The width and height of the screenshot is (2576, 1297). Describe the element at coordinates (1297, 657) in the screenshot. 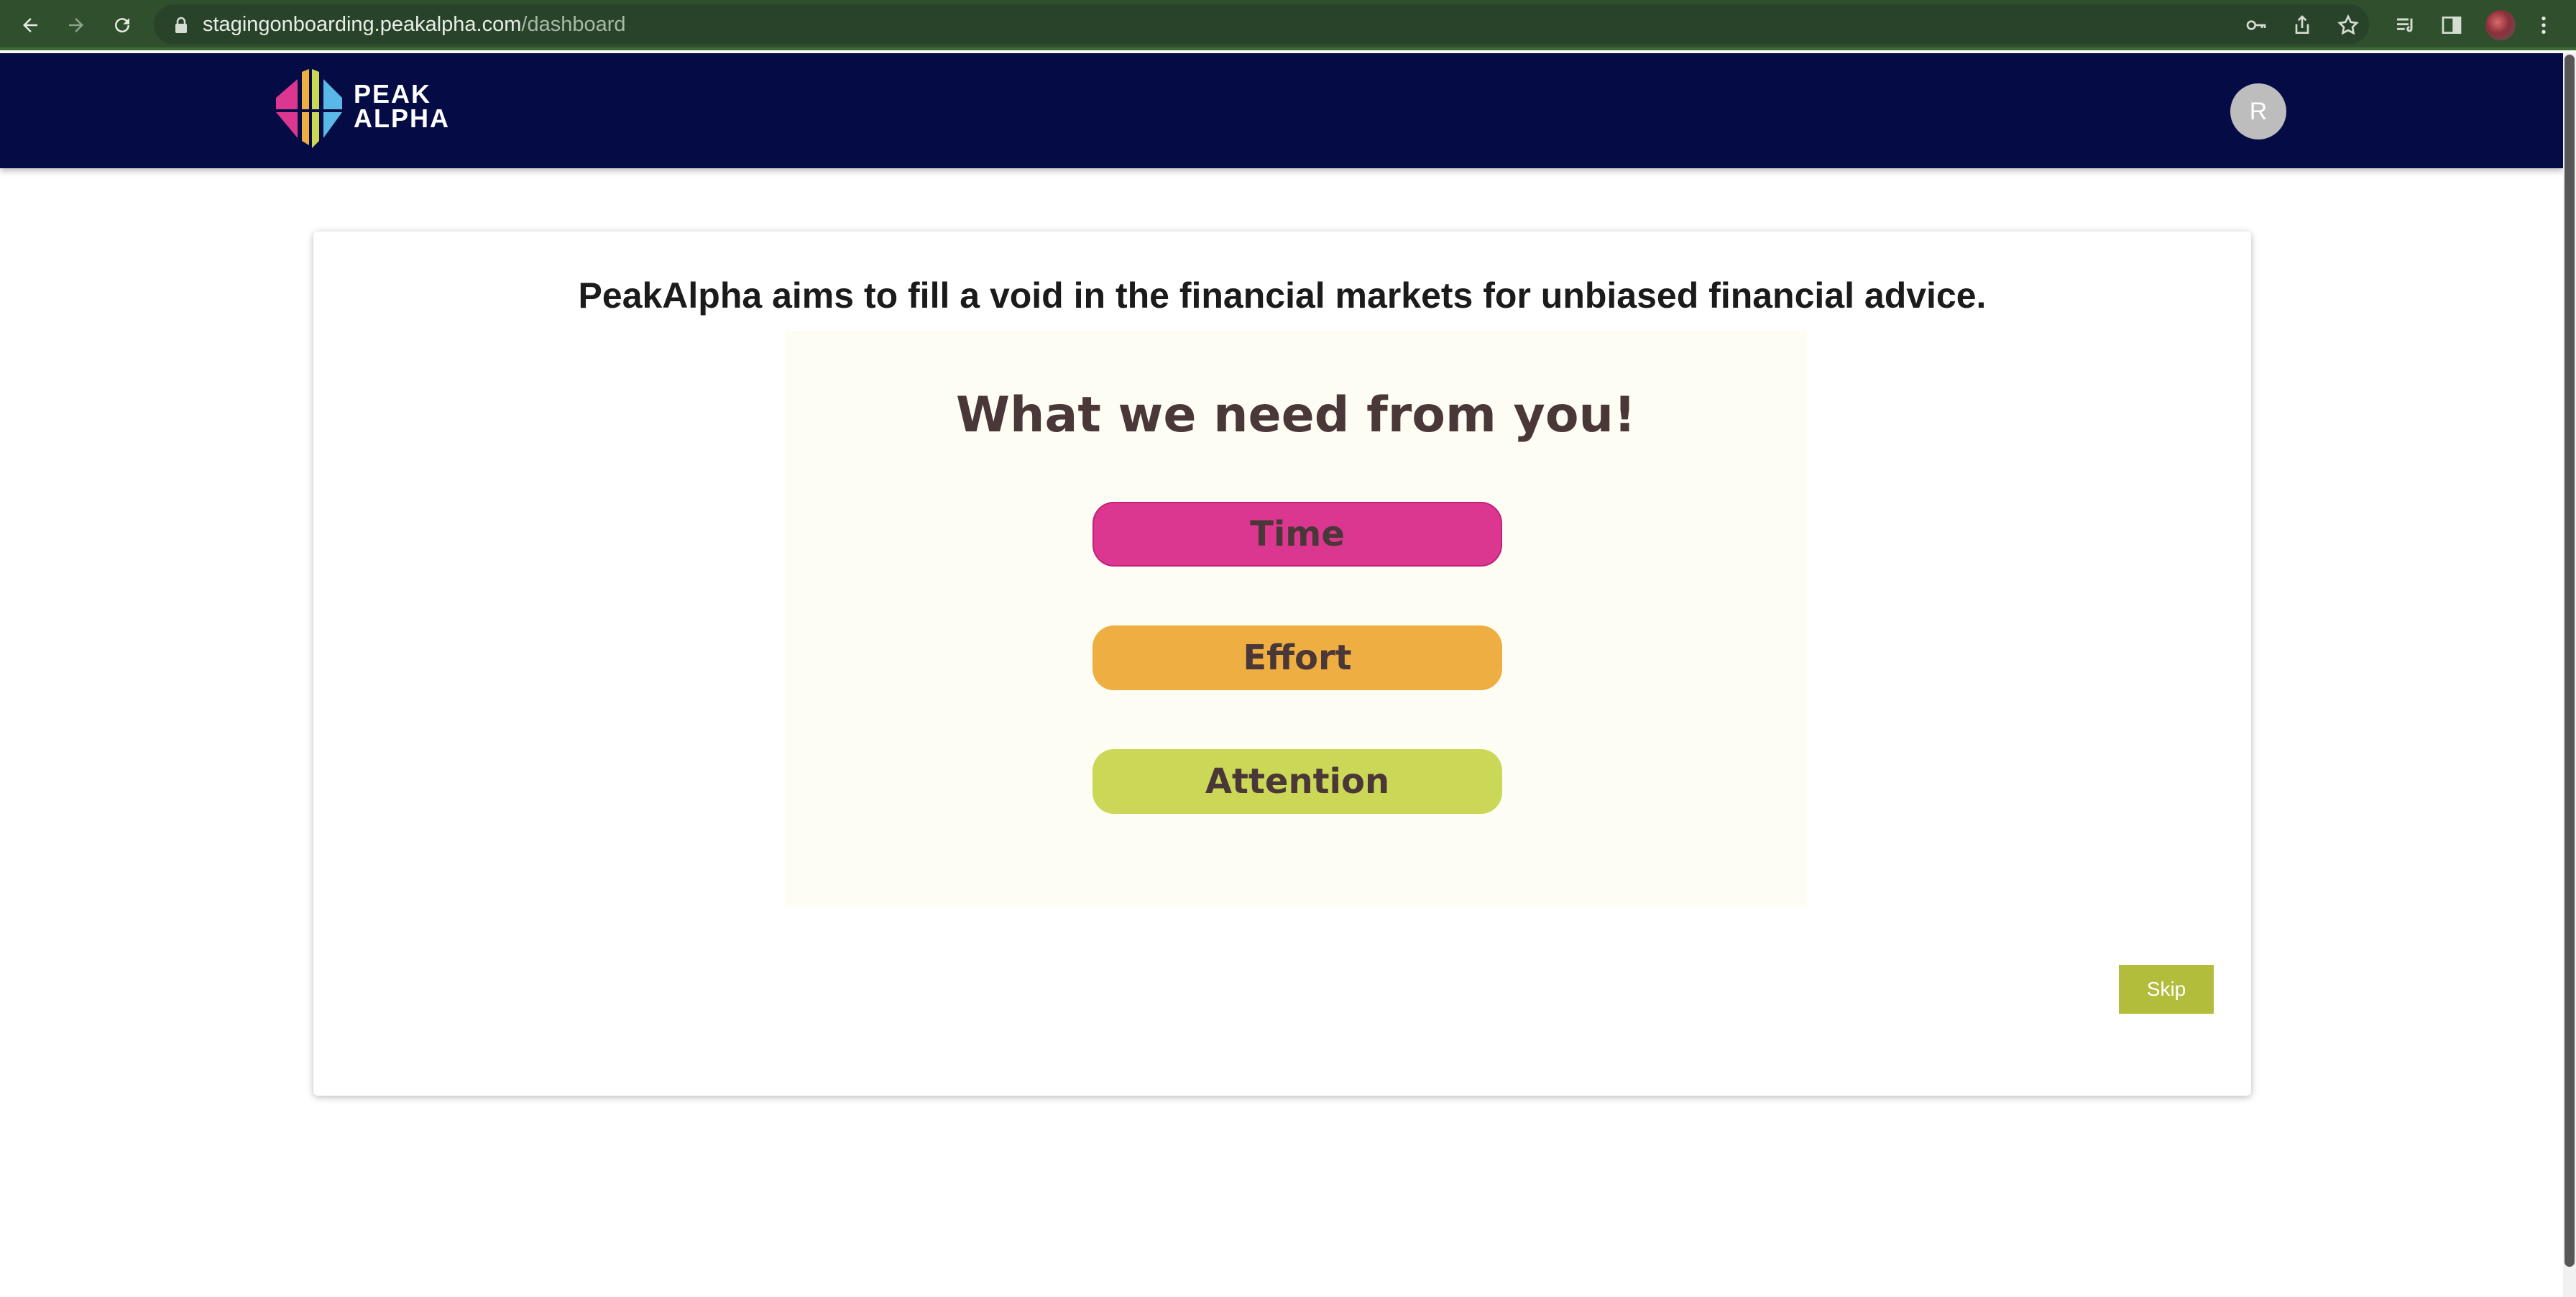

I see `effort-pill: Effort` at that location.